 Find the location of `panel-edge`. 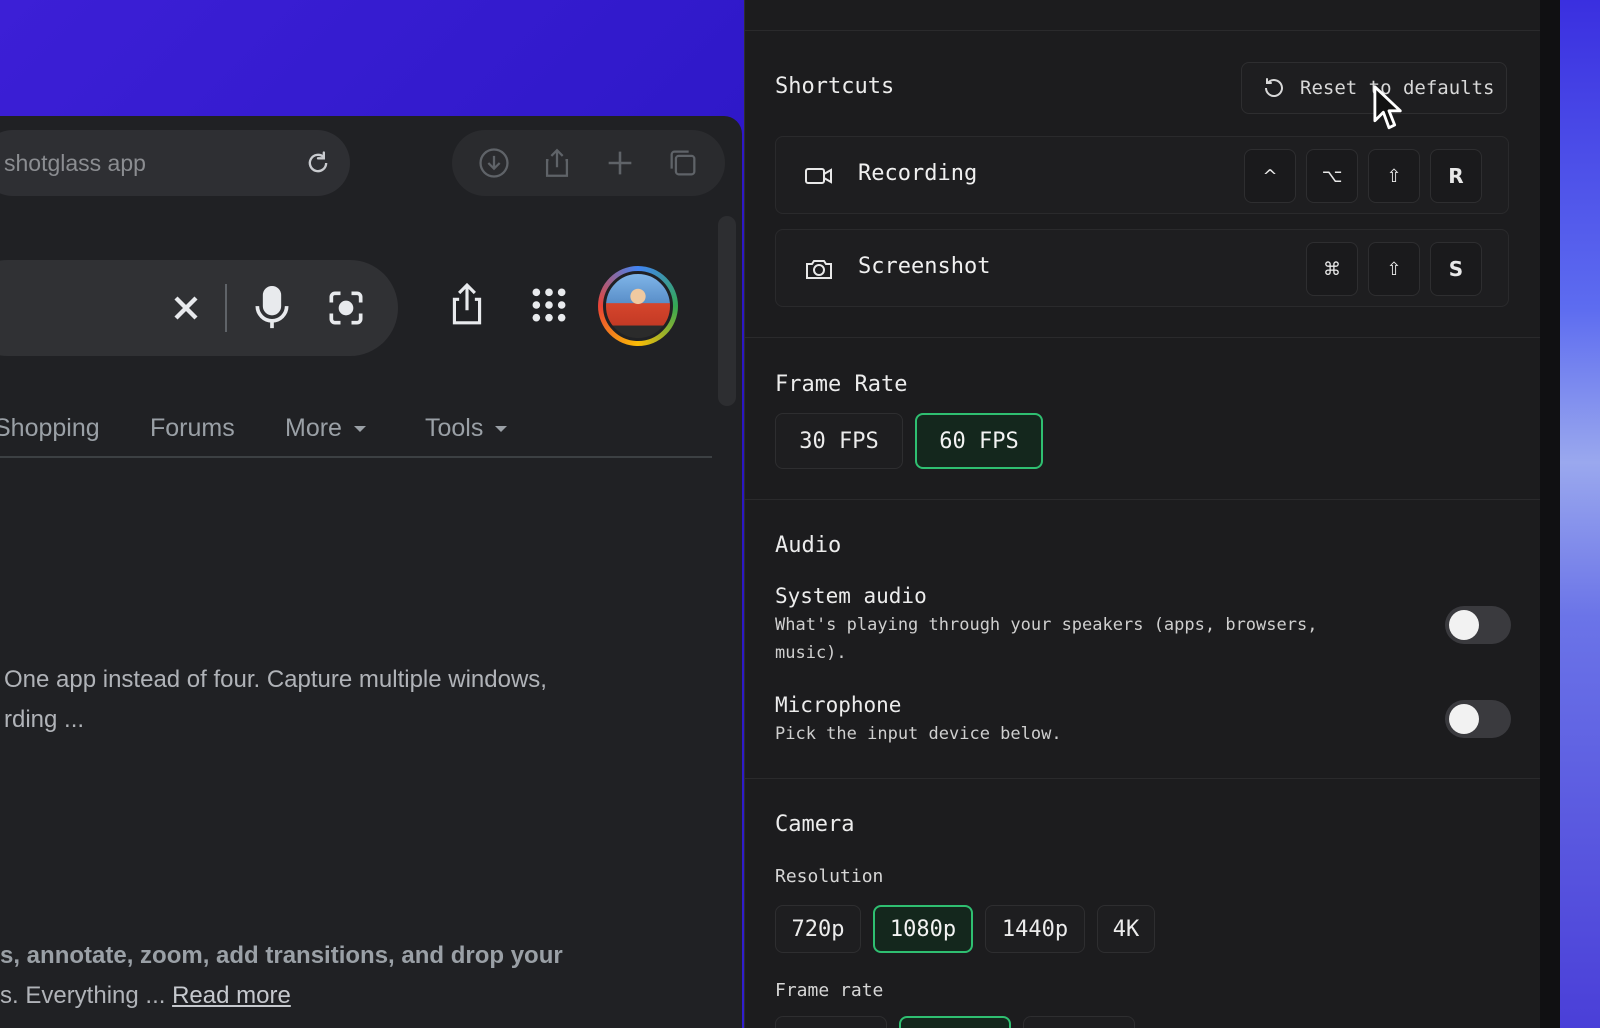

panel-edge is located at coordinates (1550, 514).